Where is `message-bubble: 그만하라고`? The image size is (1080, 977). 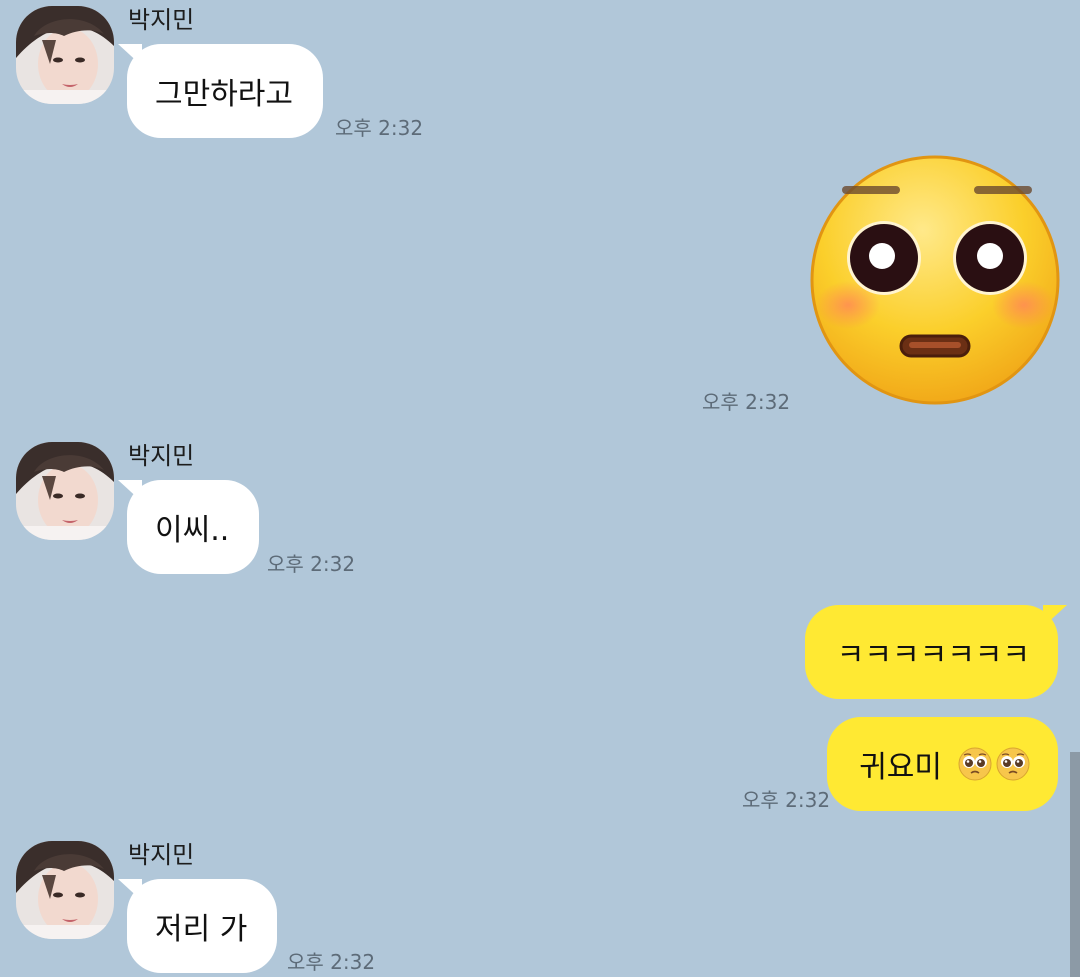
message-bubble: 그만하라고 is located at coordinates (225, 91).